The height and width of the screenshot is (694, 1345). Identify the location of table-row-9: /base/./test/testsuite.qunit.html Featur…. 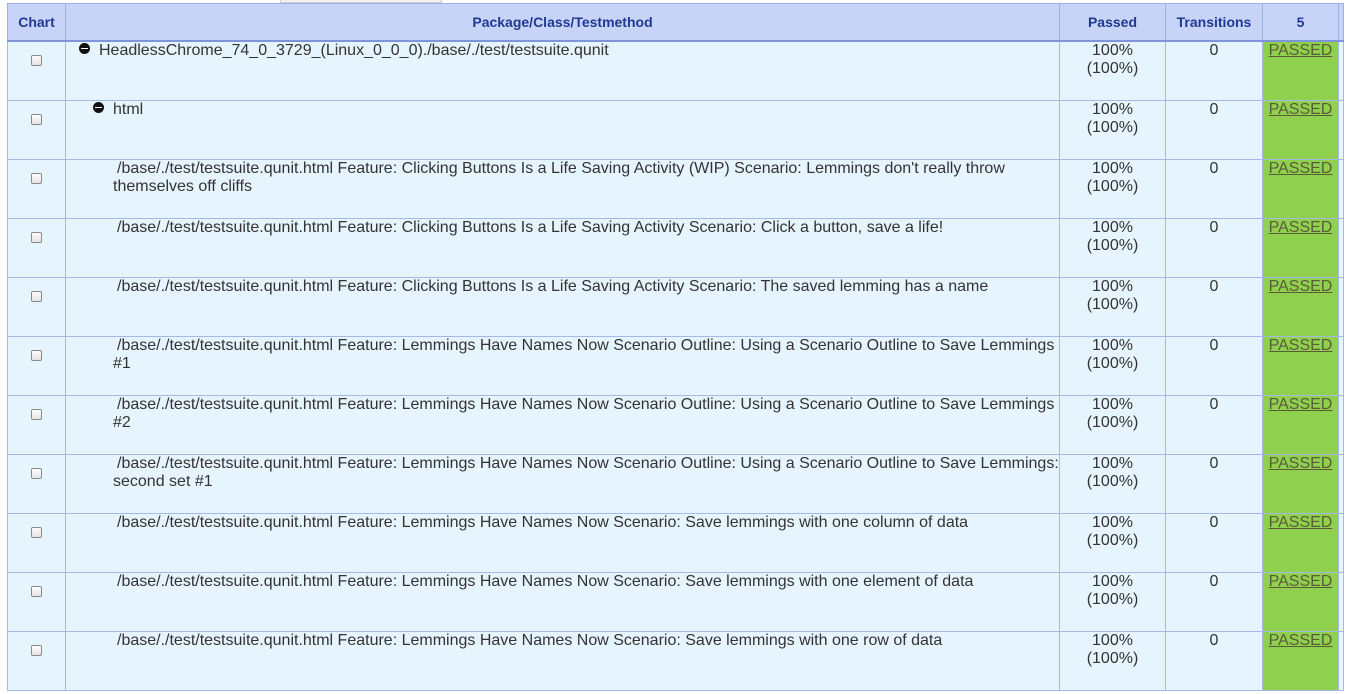
(675, 602).